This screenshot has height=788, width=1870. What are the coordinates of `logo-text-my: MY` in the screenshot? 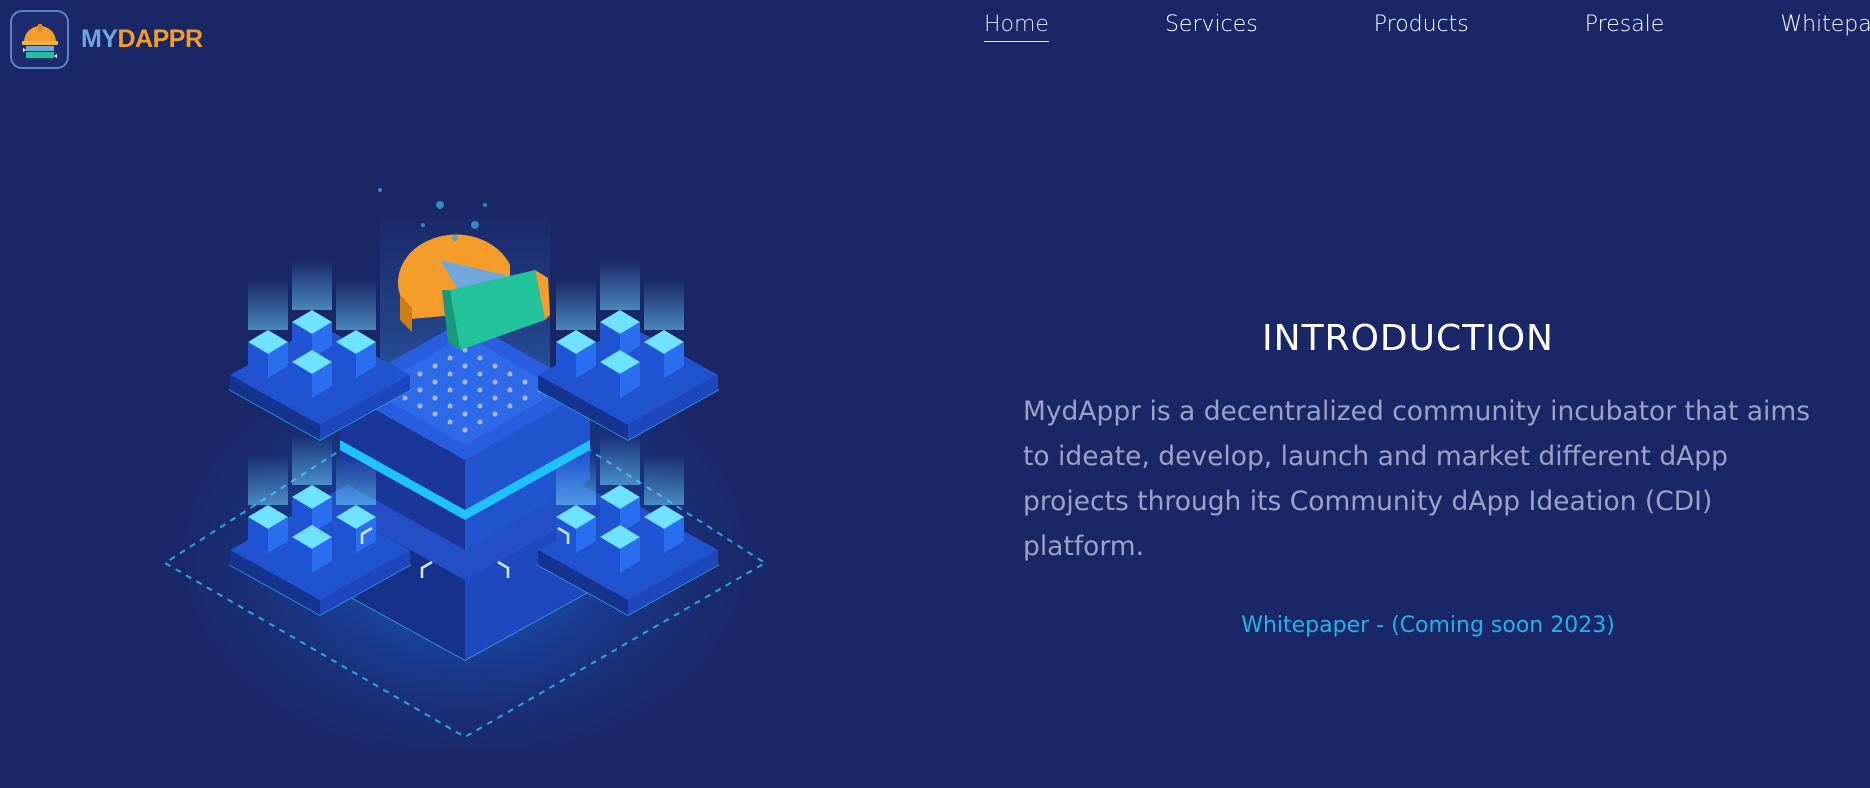 It's located at (99, 39).